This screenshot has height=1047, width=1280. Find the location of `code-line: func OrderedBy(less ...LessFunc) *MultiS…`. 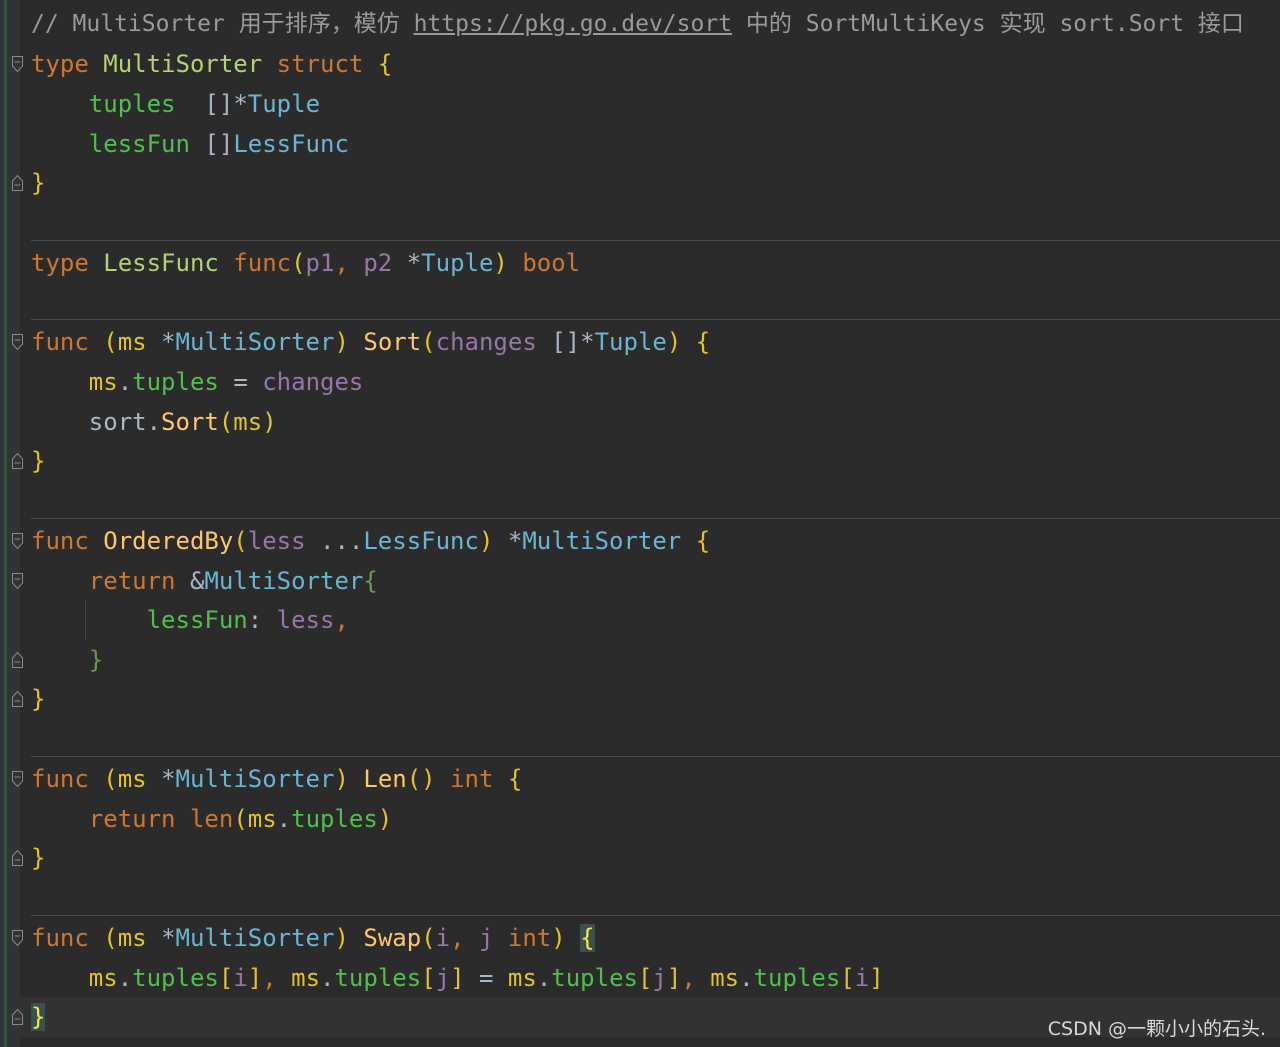

code-line: func OrderedBy(less ...LessFunc) *MultiS… is located at coordinates (370, 541).